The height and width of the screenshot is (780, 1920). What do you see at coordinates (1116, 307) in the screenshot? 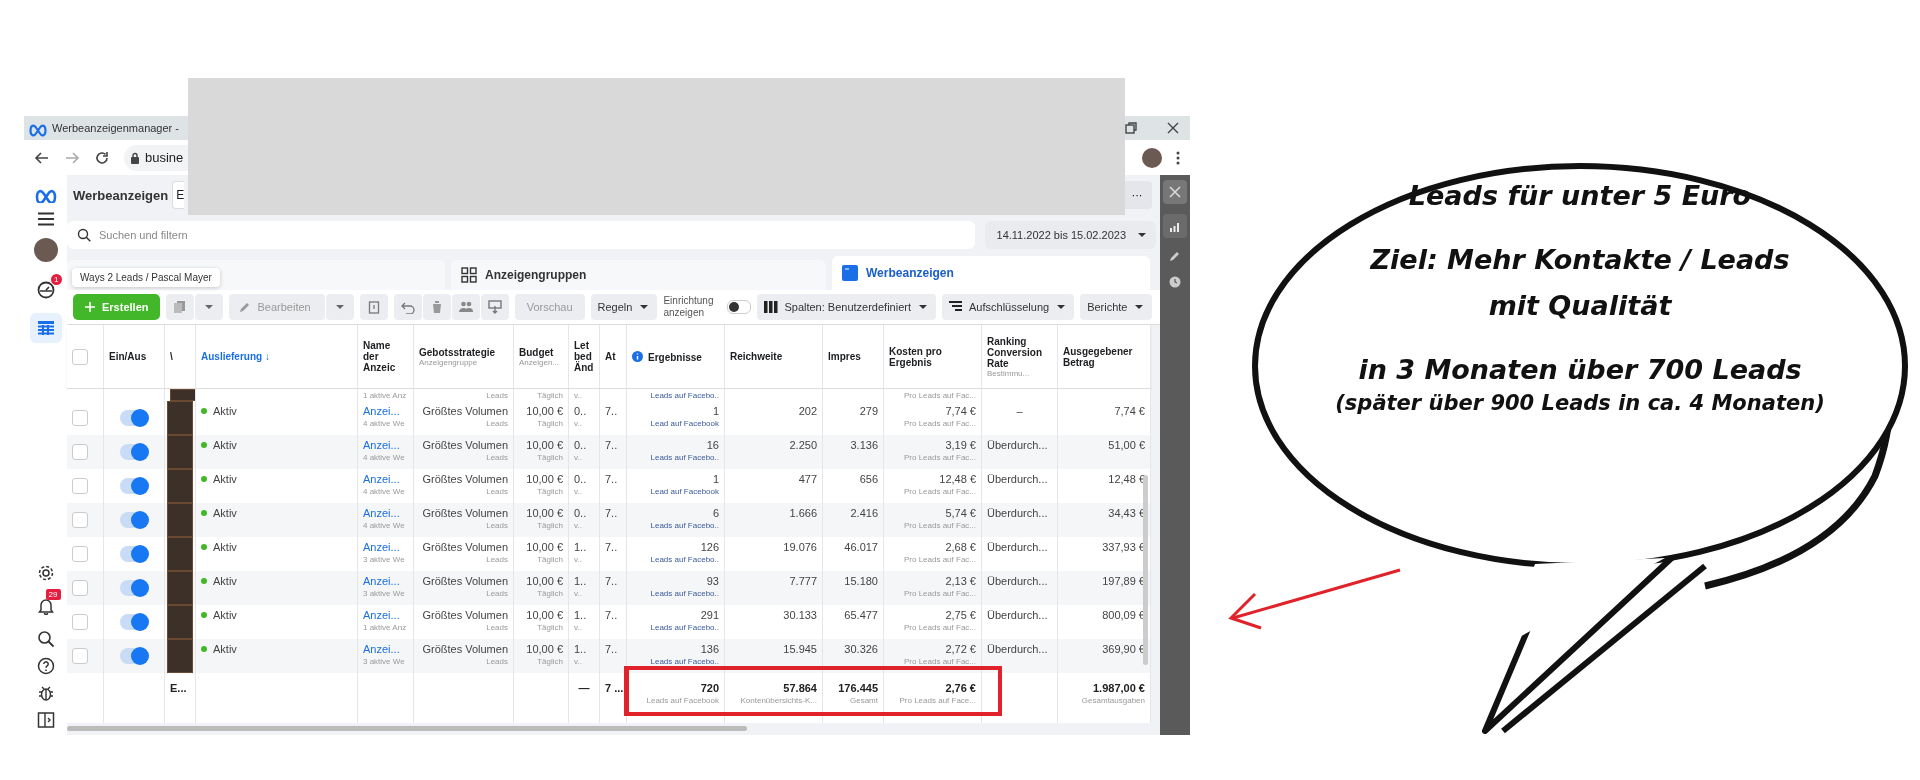
I see `reports-dropdown: Berichte` at bounding box center [1116, 307].